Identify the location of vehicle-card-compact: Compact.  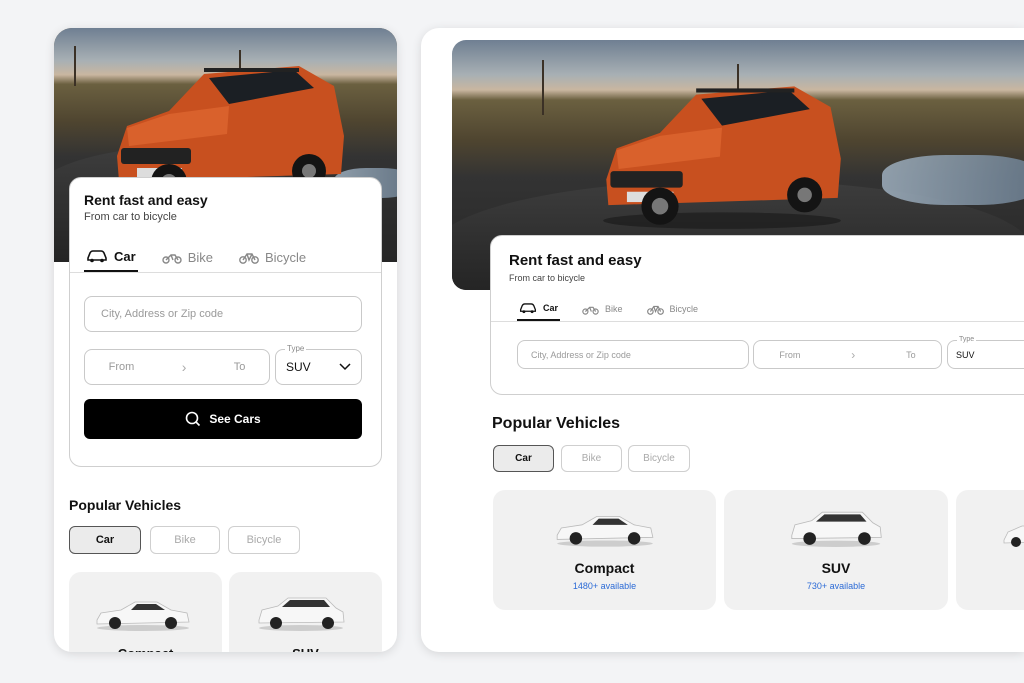
(145, 612).